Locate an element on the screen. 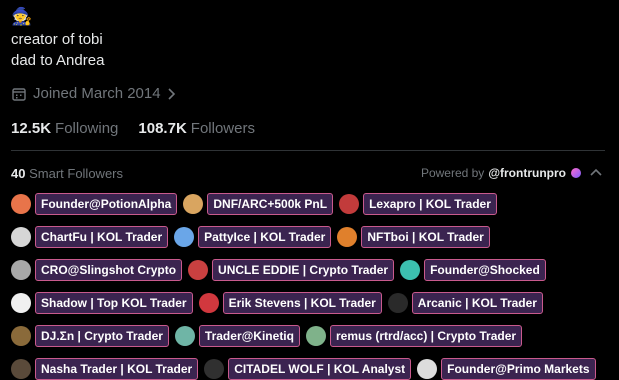  smart-follower-chip: Lexapro | KOL Trader is located at coordinates (418, 204).